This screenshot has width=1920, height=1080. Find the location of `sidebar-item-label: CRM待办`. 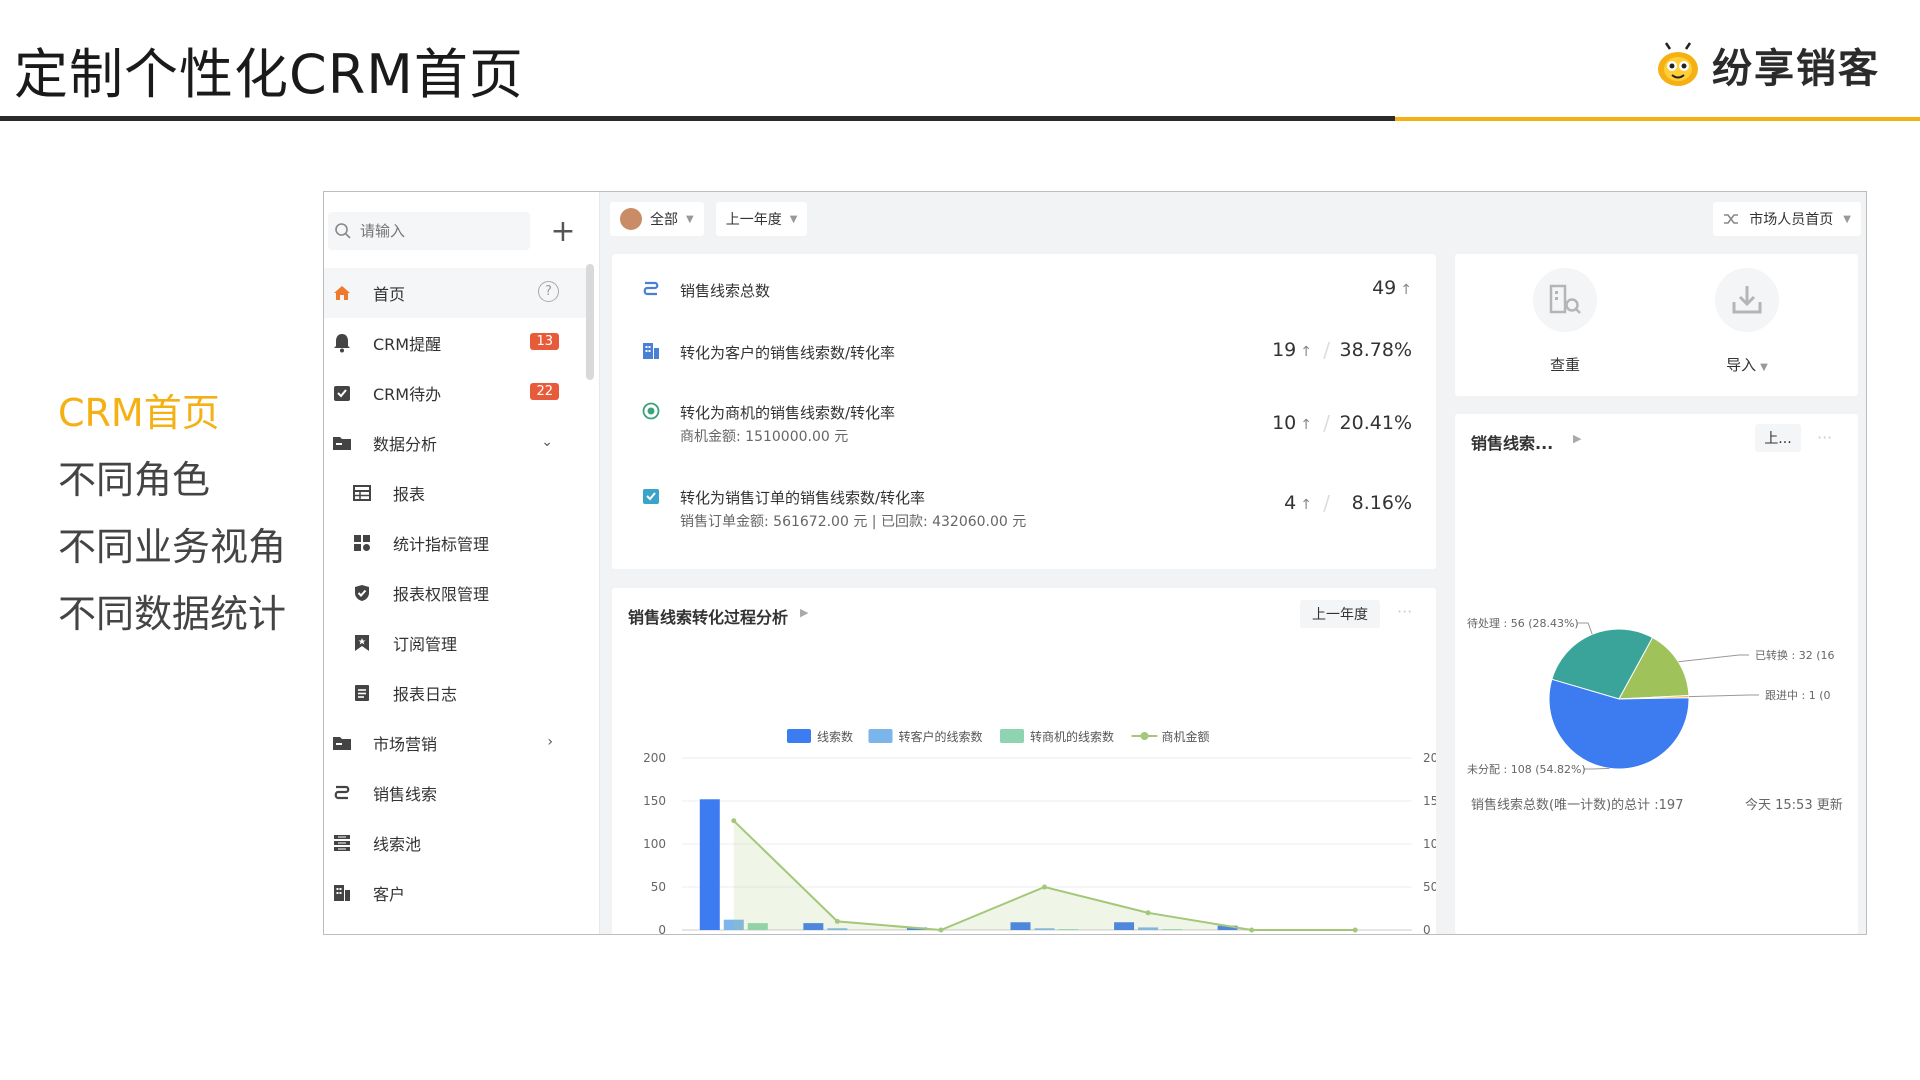

sidebar-item-label: CRM待办 is located at coordinates (407, 394).